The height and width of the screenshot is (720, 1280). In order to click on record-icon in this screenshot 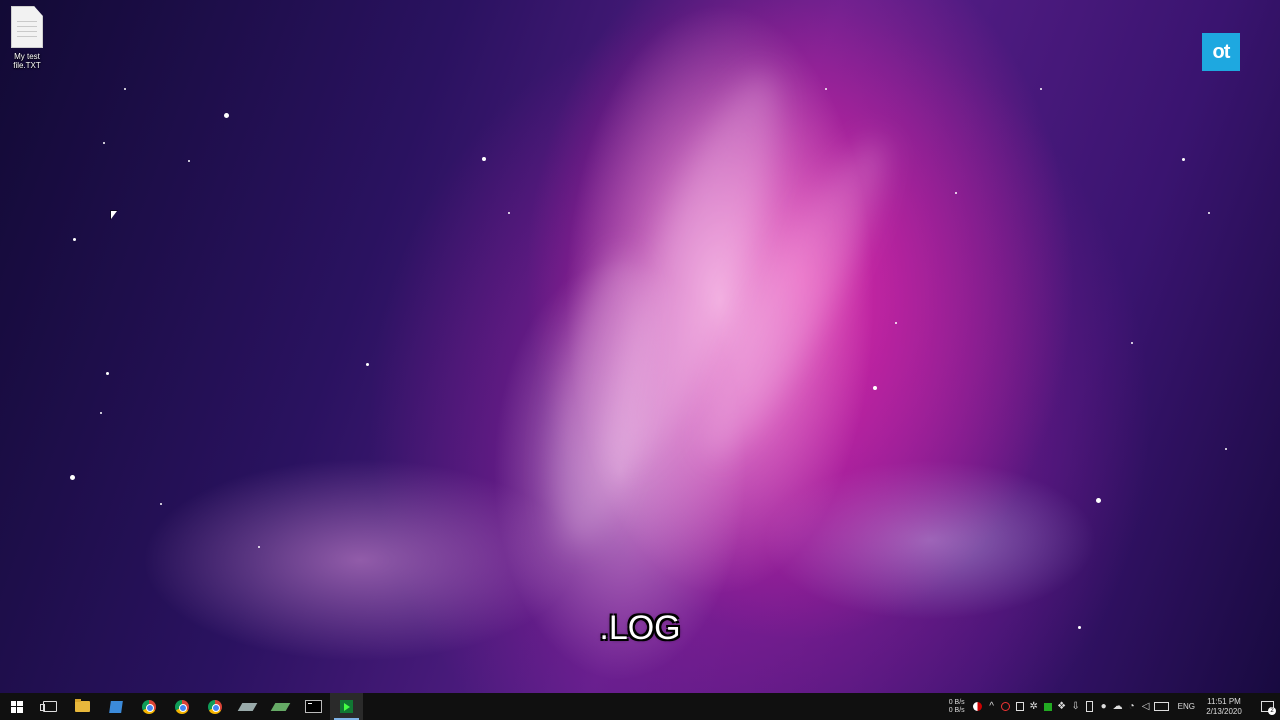, I will do `click(1006, 706)`.